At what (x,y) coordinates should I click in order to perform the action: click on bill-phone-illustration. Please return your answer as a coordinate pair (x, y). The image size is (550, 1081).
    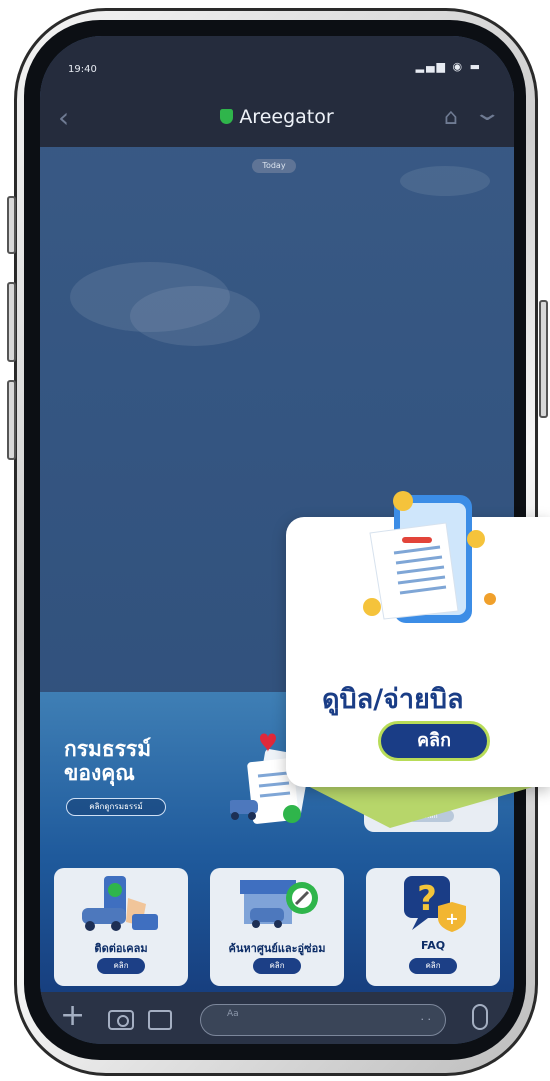
    Looking at the image, I should click on (429, 557).